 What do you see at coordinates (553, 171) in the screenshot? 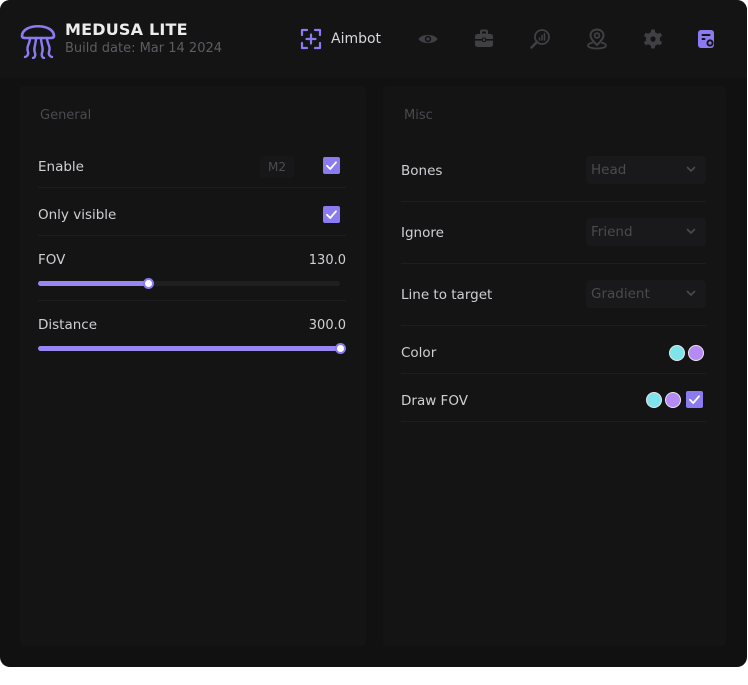
I see `bones-row: Bones Head` at bounding box center [553, 171].